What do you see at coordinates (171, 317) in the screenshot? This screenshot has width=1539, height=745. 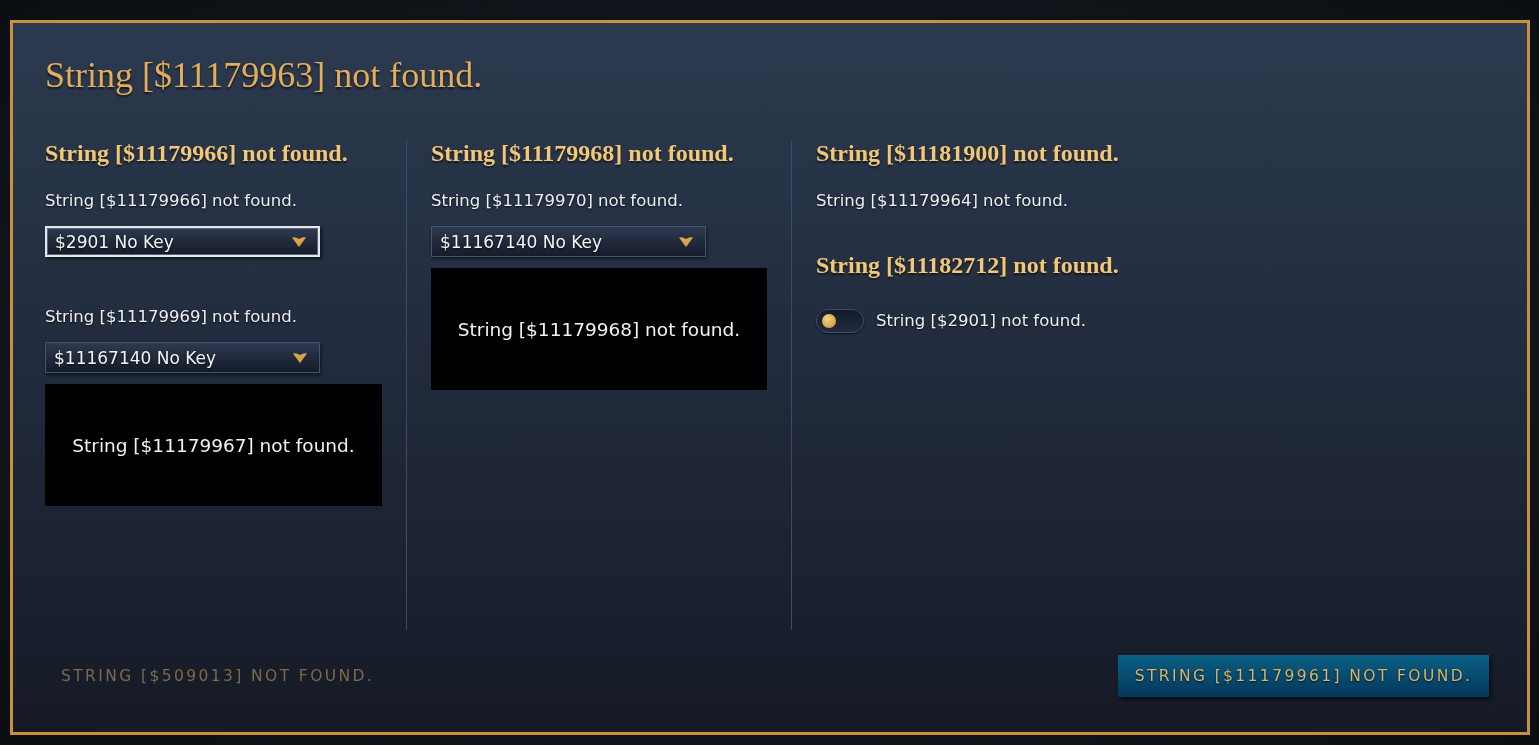 I see `field-label: String [$11179969] not found.` at bounding box center [171, 317].